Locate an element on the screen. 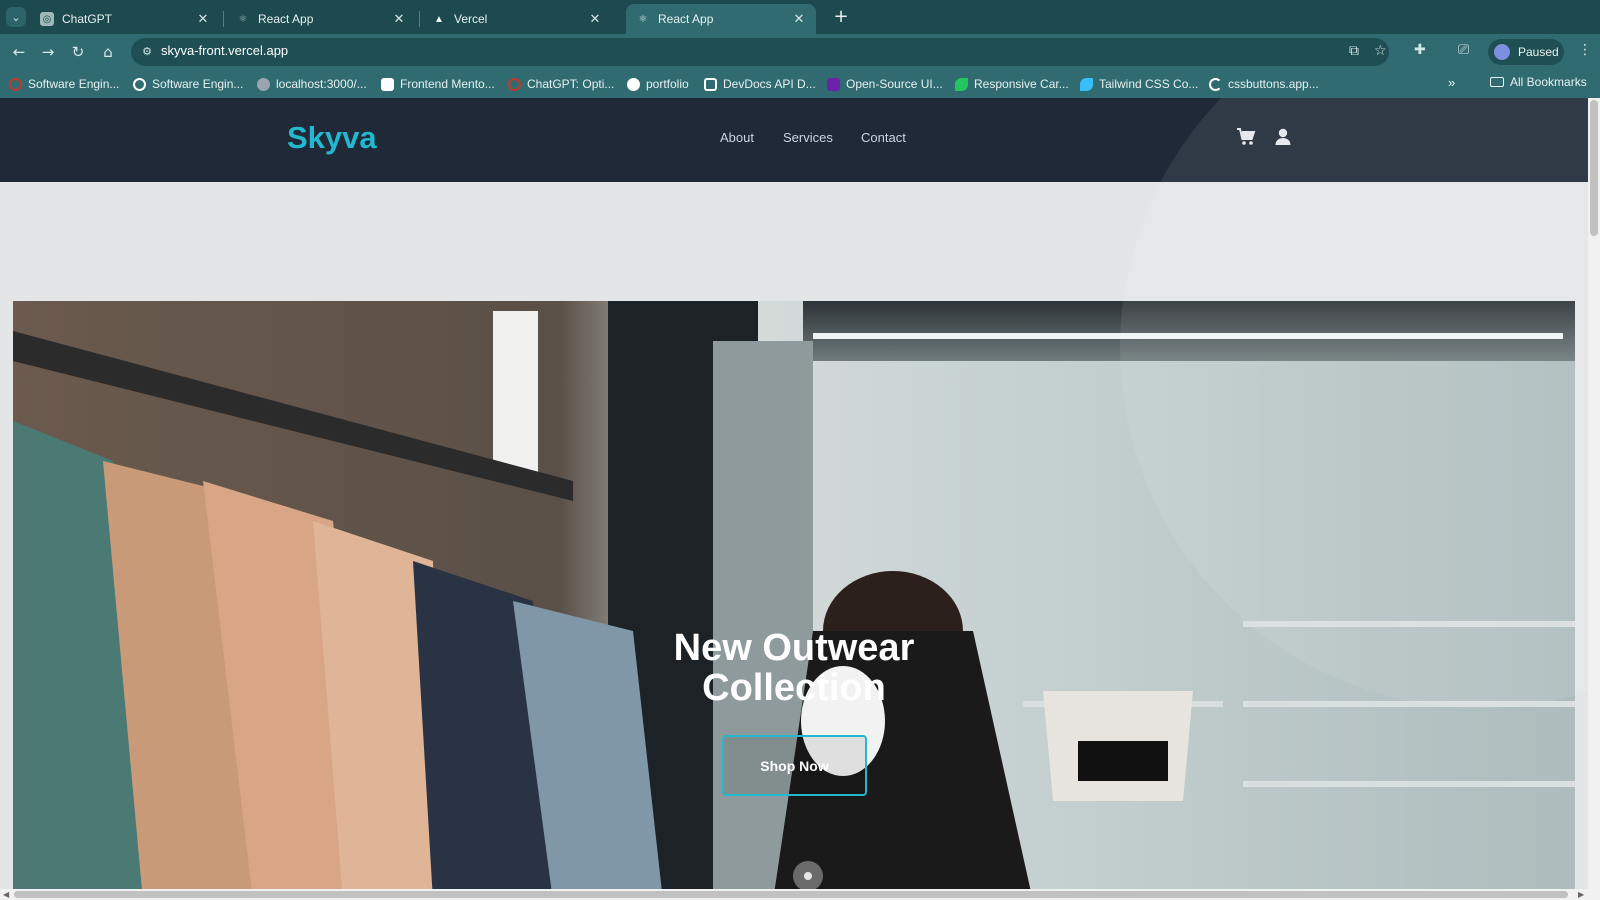 Image resolution: width=1600 pixels, height=900 pixels. tailwind-icon is located at coordinates (1086, 84).